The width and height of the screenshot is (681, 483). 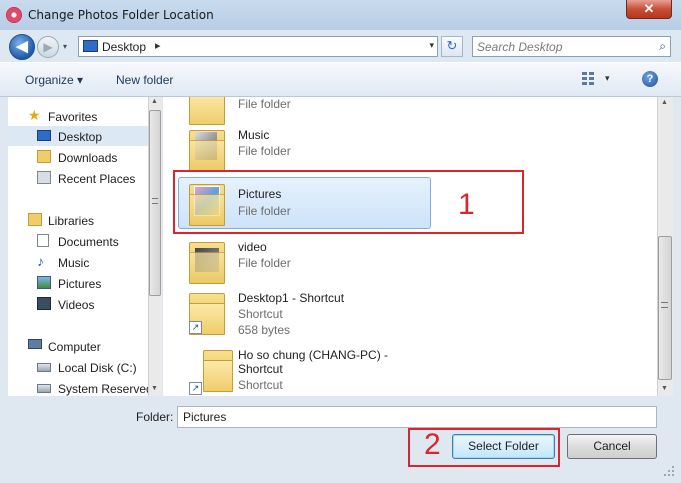 What do you see at coordinates (124, 47) in the screenshot?
I see `address-location: Desktop` at bounding box center [124, 47].